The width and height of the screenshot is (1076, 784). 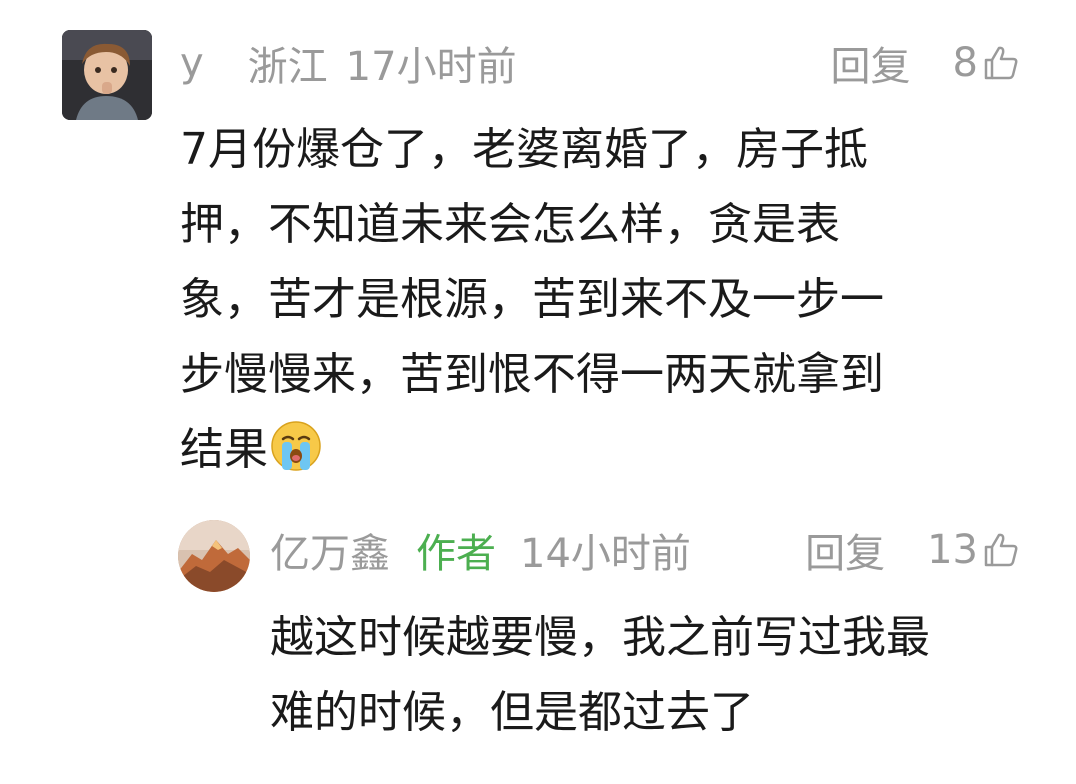 I want to click on username: 亿万鑫, so click(x=330, y=550).